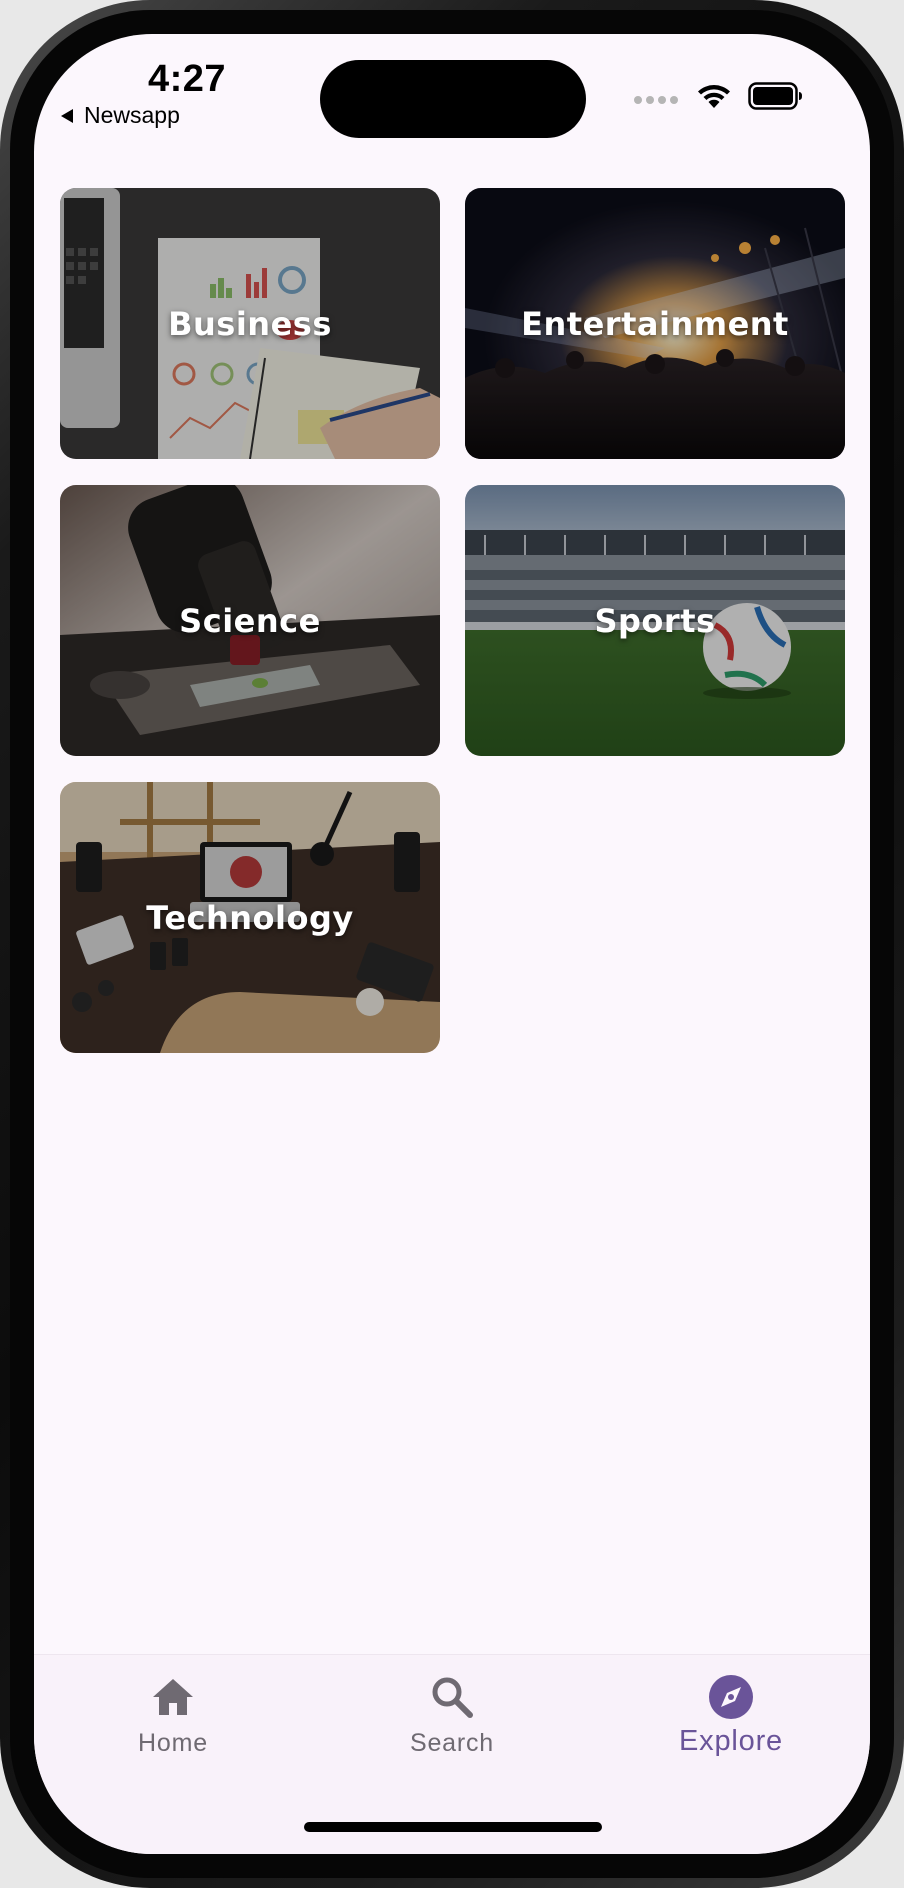 The width and height of the screenshot is (904, 1888). I want to click on status-icons, so click(719, 96).